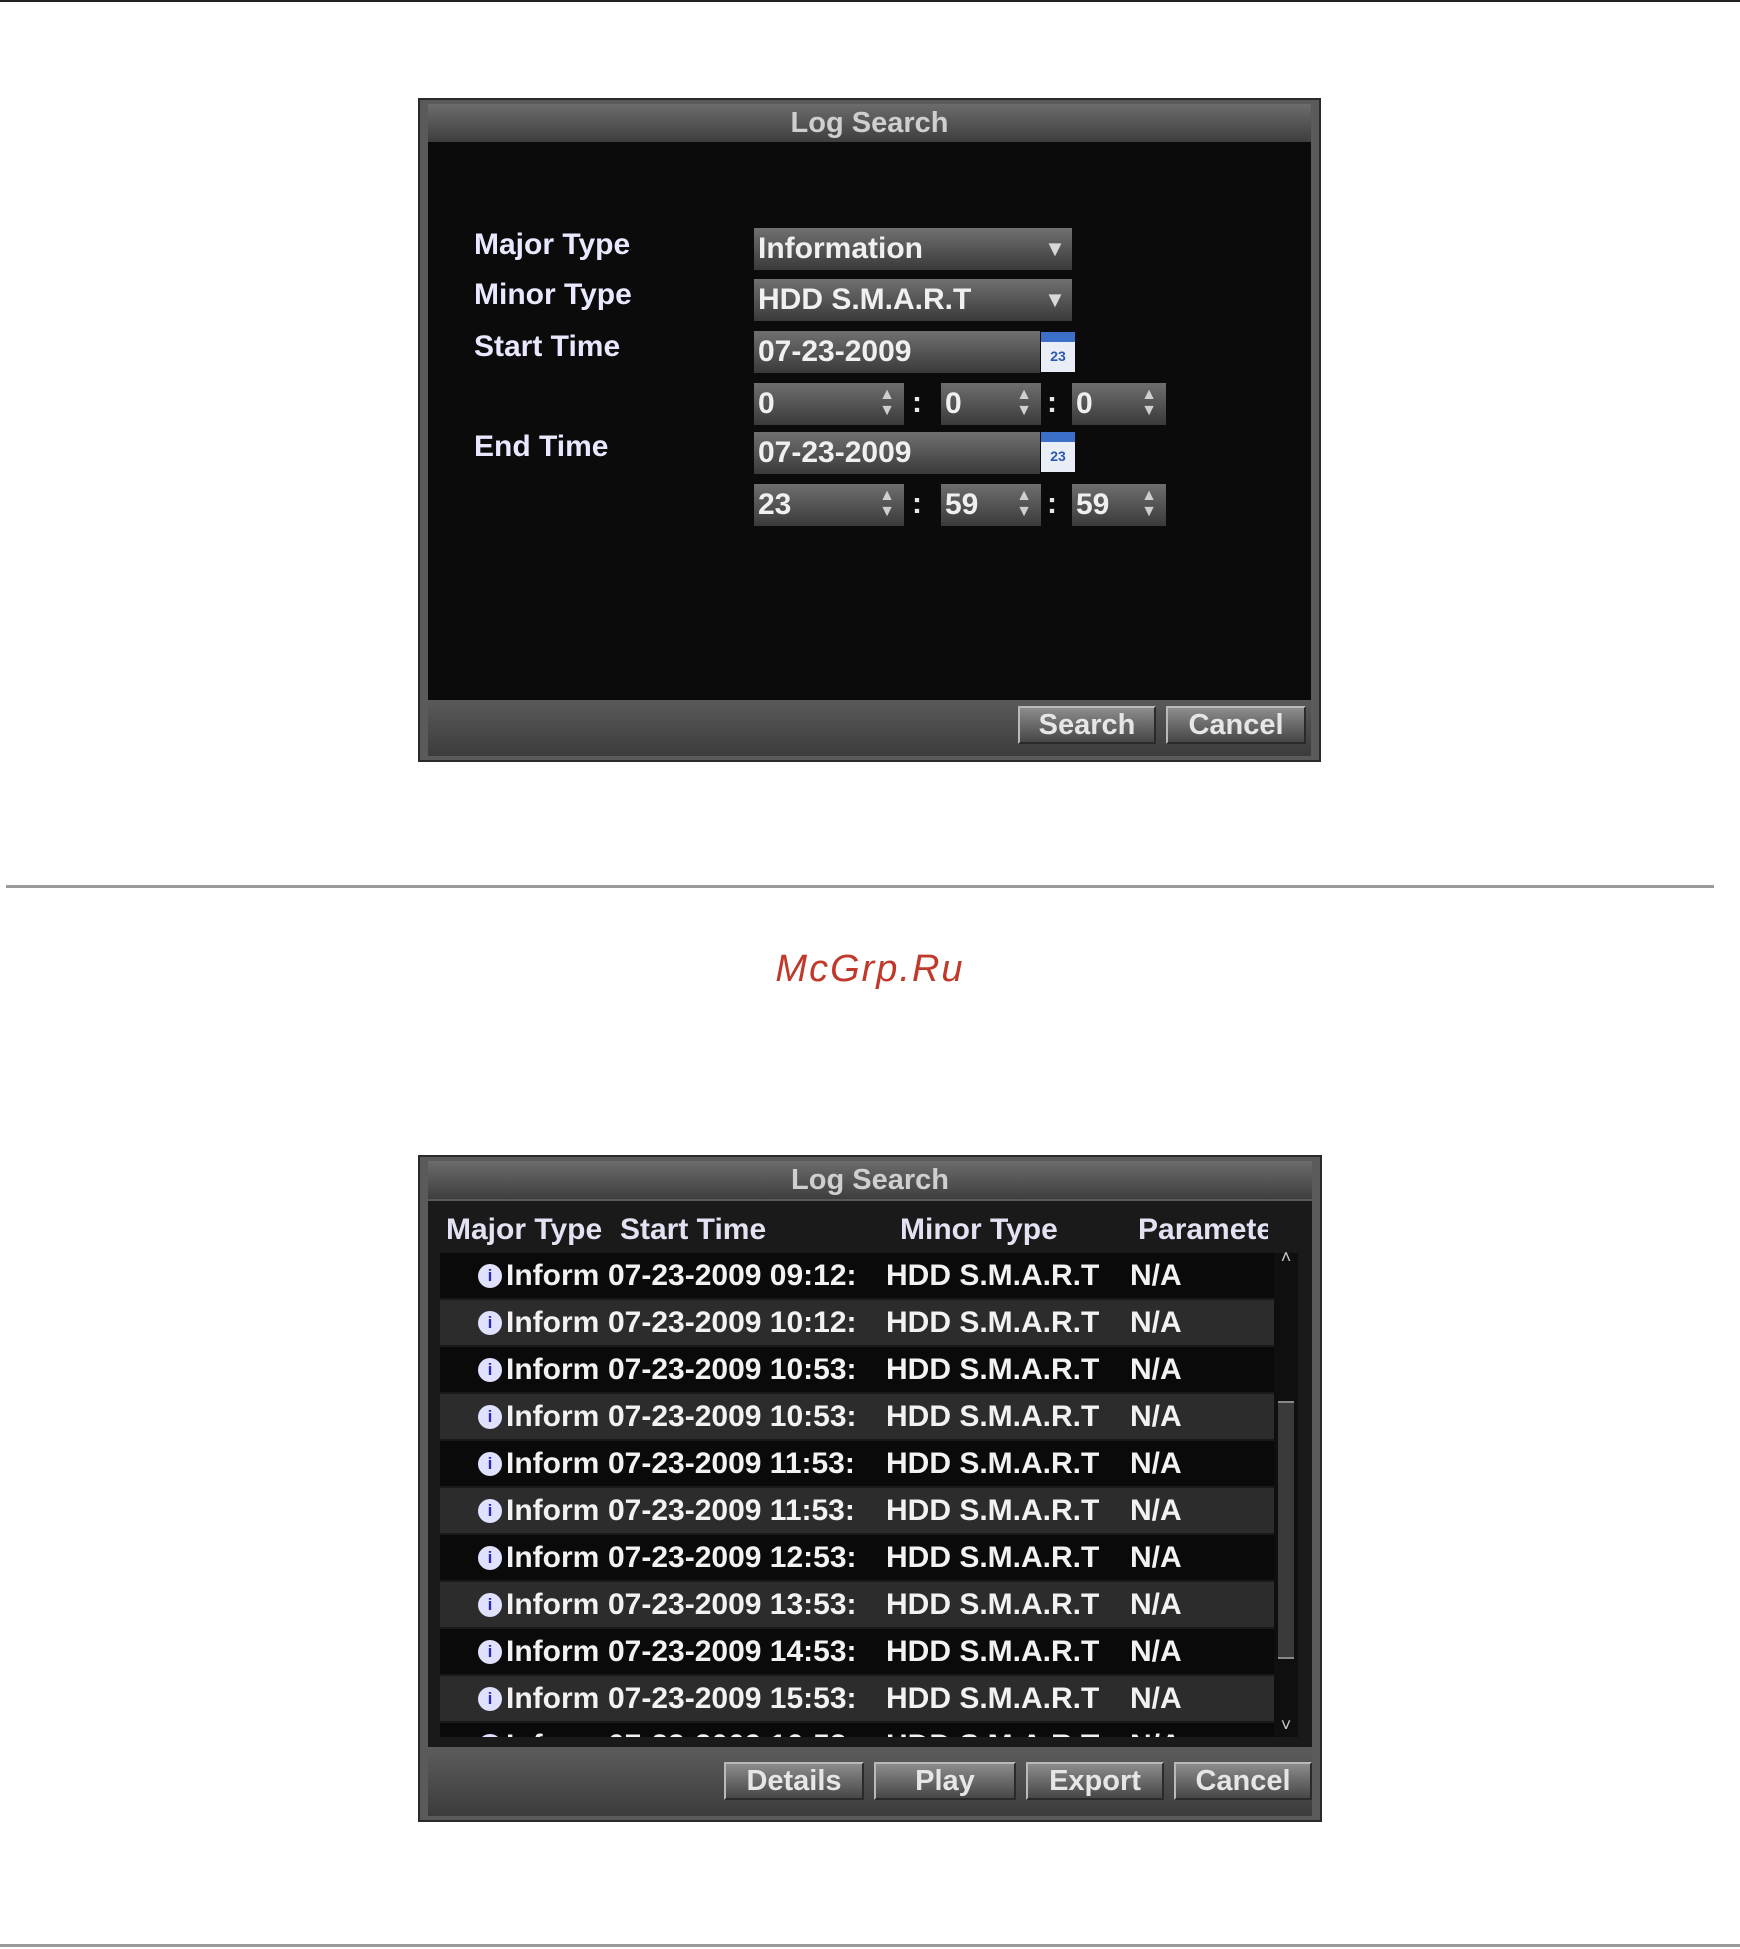 This screenshot has width=1740, height=1949. I want to click on top-rule, so click(870, 1).